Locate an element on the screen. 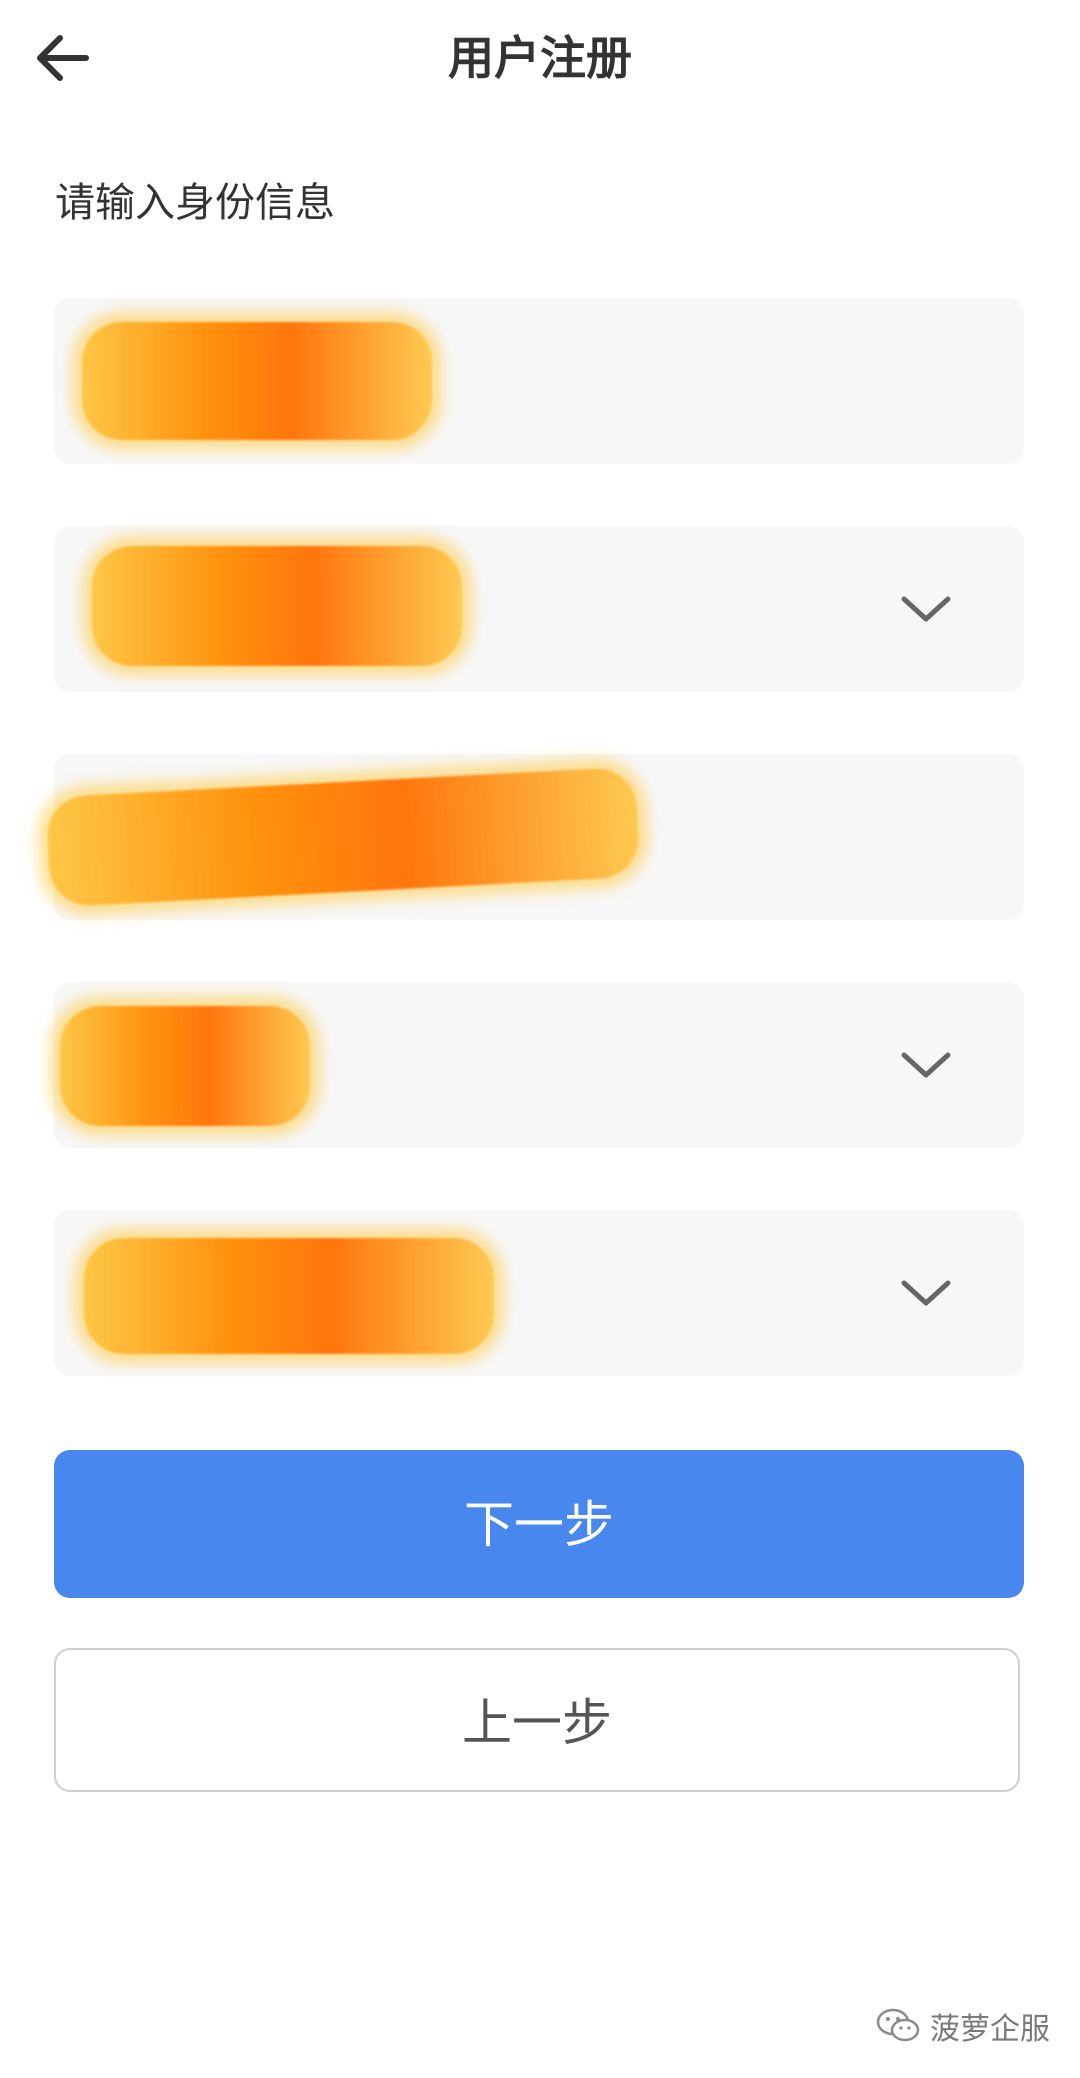 The image size is (1080, 2078). next-step-button: 下一步 is located at coordinates (539, 1524).